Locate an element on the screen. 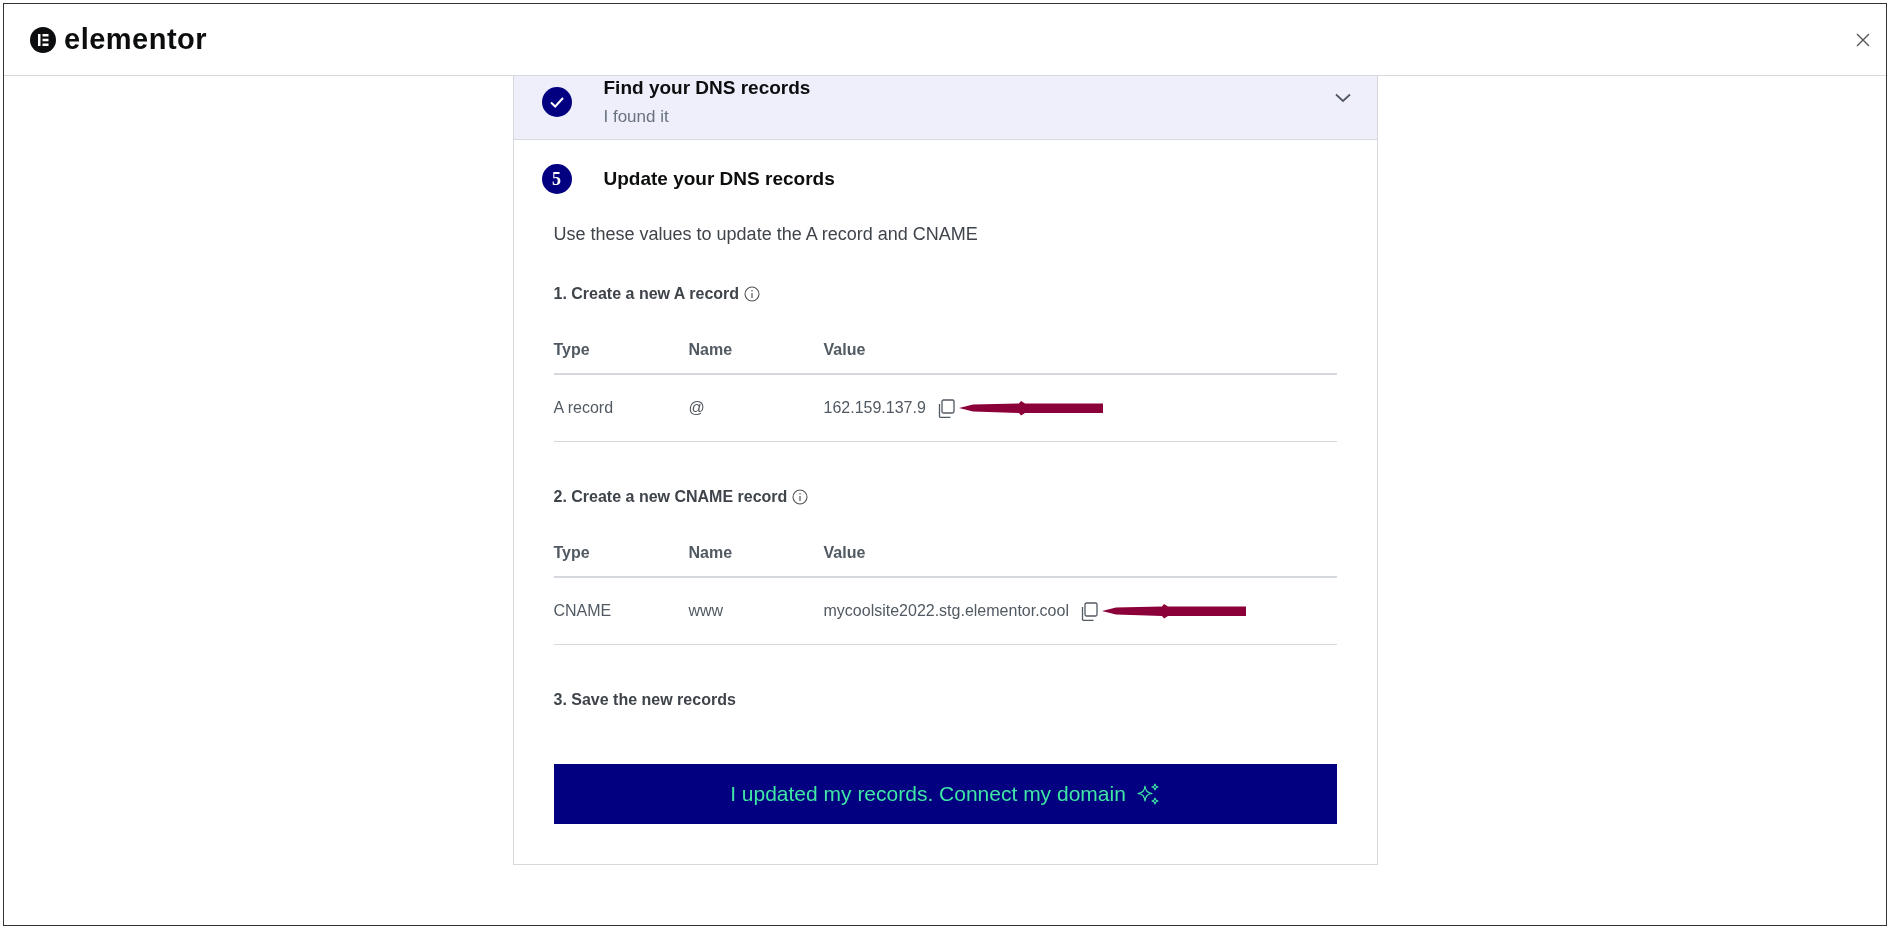 This screenshot has height=929, width=1890. table-cell-text: @ is located at coordinates (697, 408).